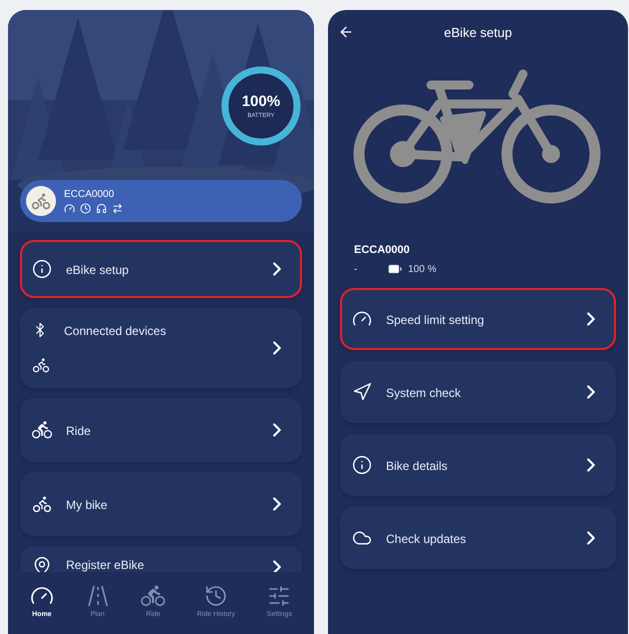  I want to click on back-icon, so click(346, 32).